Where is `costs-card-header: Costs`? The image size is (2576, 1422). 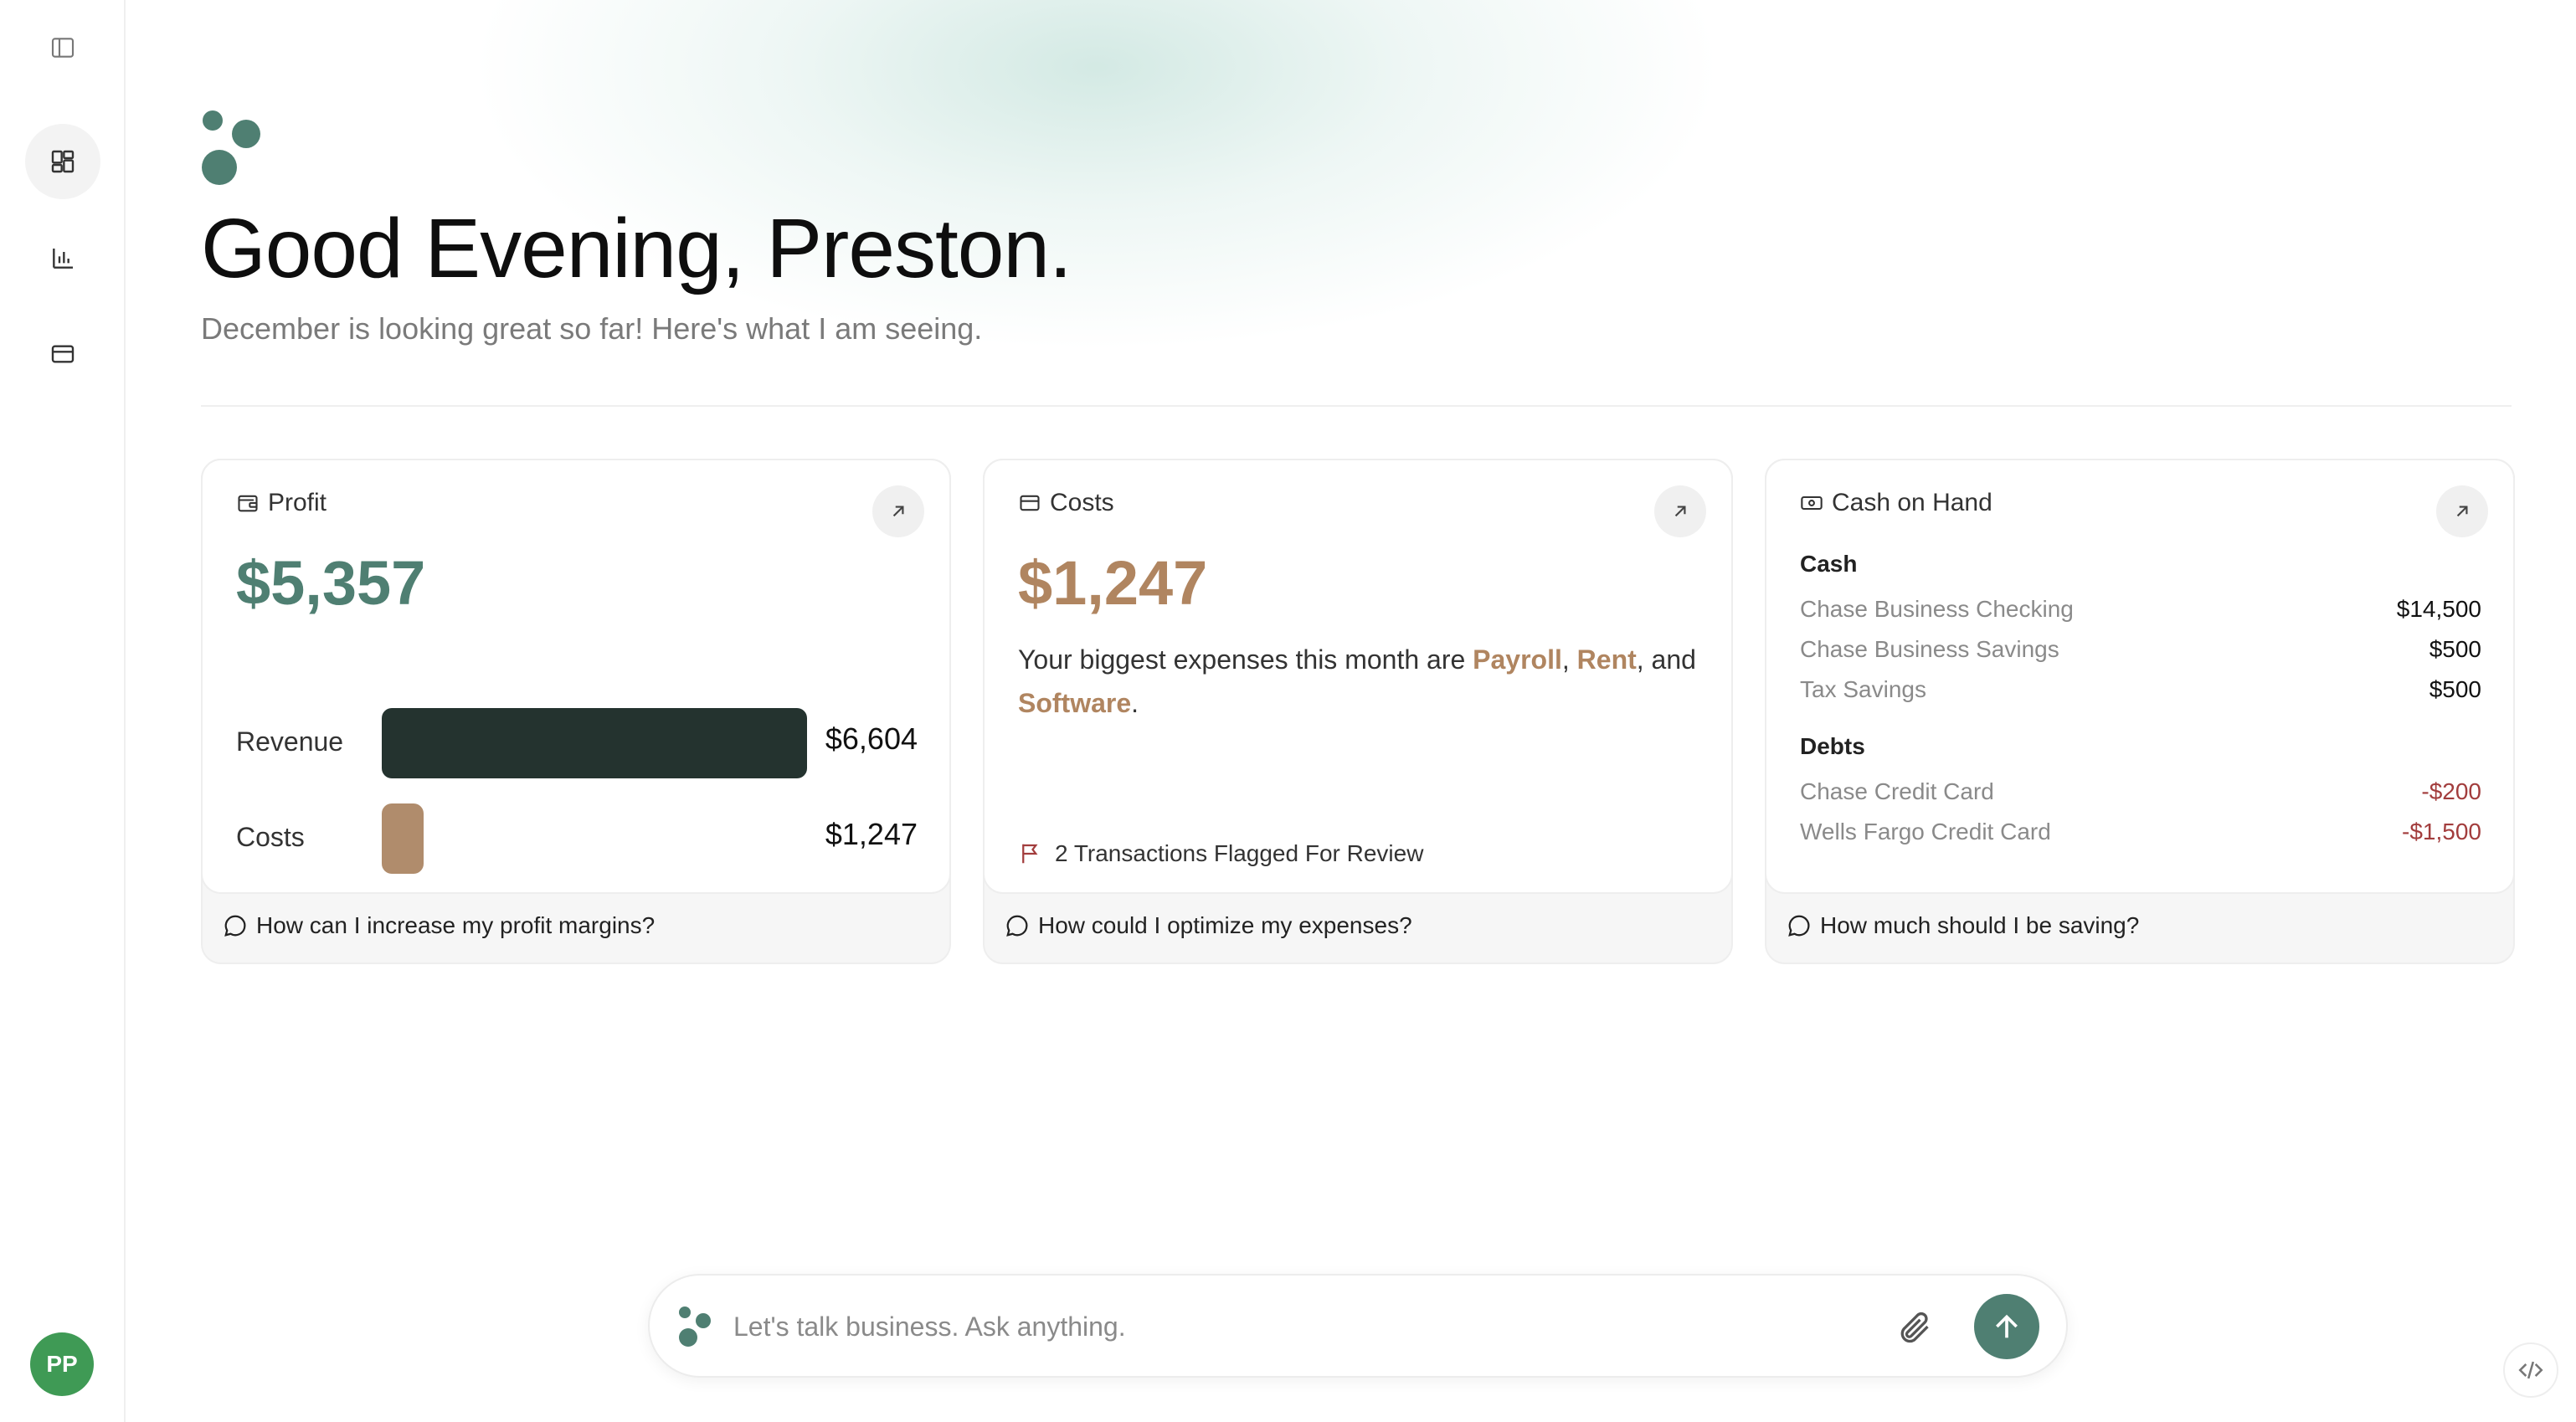 costs-card-header: Costs is located at coordinates (1066, 503).